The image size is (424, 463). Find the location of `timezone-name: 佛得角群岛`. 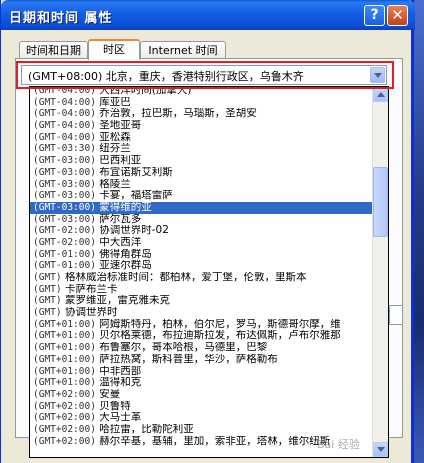

timezone-name: 佛得角群岛 is located at coordinates (125, 254).